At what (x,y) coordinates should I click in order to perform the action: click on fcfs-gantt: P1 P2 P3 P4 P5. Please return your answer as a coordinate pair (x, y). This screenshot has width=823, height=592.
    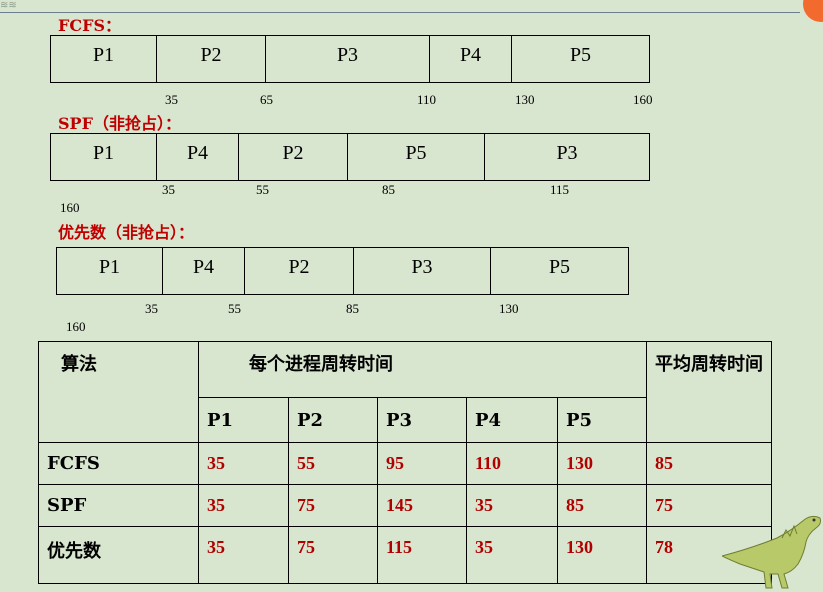
    Looking at the image, I should click on (350, 59).